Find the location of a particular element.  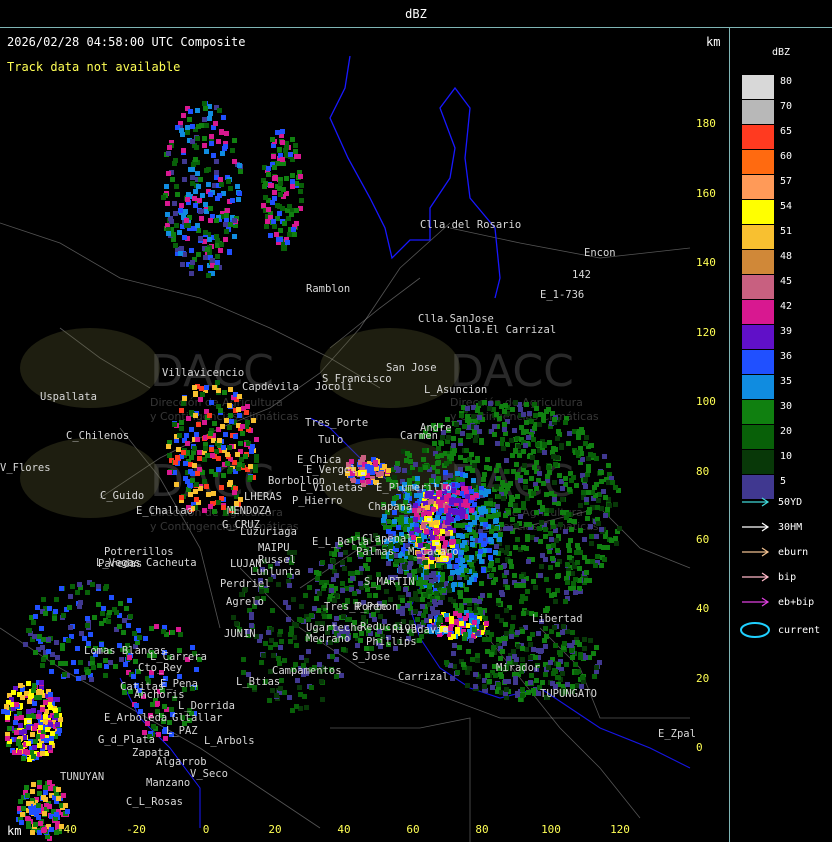

track-legend-item: eb+bip is located at coordinates (786, 602).